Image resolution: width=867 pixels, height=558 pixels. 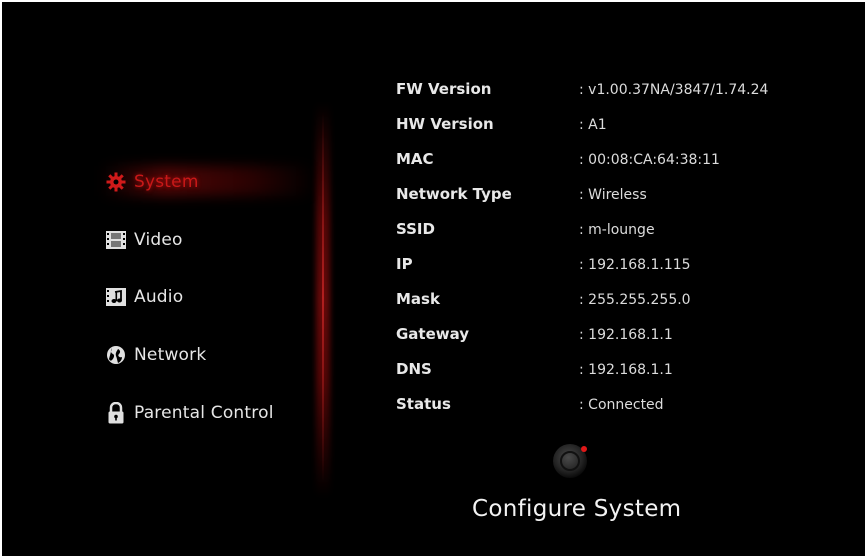 I want to click on info-row-mac: MAC : 00:08:CA:64:38:11, so click(x=606, y=164).